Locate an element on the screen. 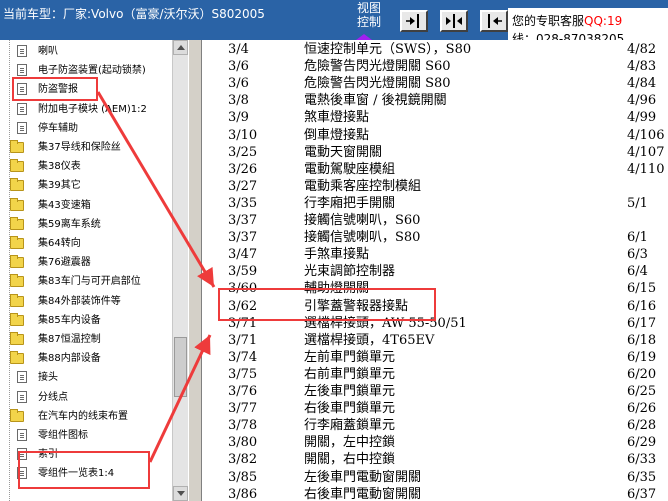 This screenshot has height=501, width=668. scroll-thumb is located at coordinates (180, 367).